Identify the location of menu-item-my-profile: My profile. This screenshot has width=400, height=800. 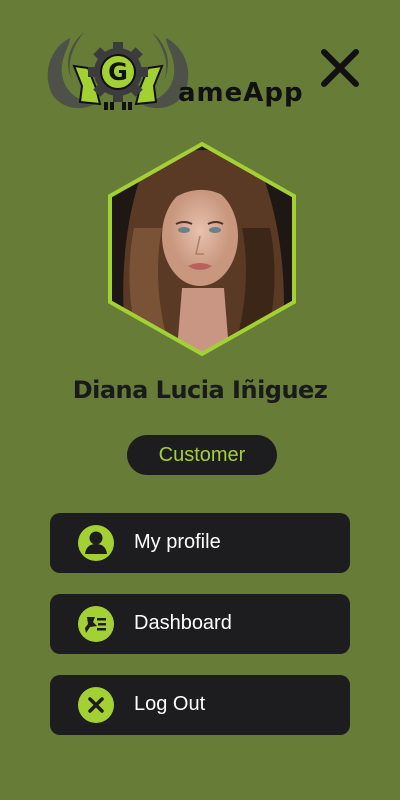
(200, 543).